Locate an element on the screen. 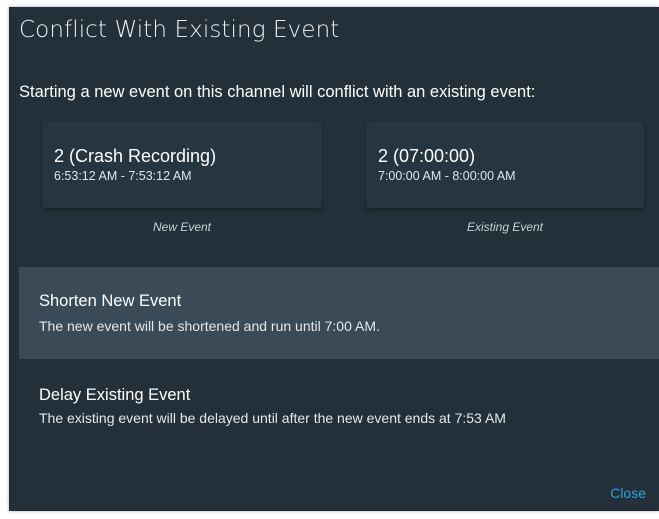 This screenshot has width=659, height=519. new-event-name: 2 (Crash Recording) is located at coordinates (135, 156).